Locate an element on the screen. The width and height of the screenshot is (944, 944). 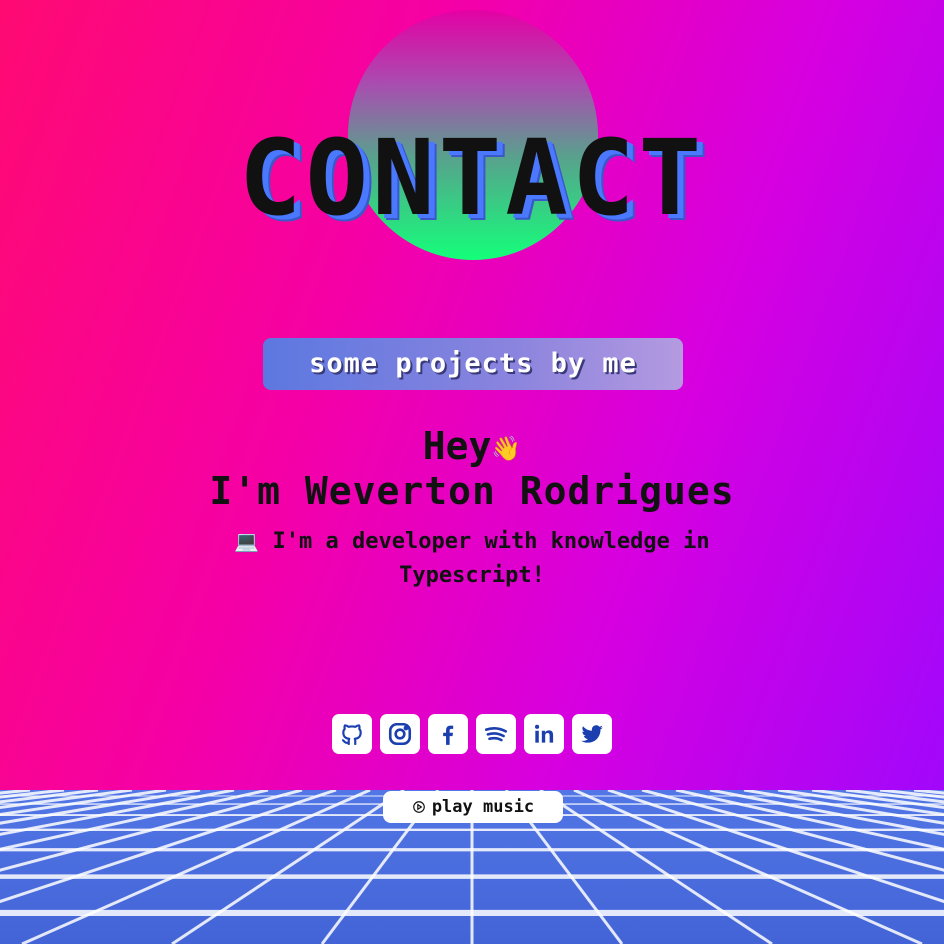
page-title: CONTACT is located at coordinates (472, 178).